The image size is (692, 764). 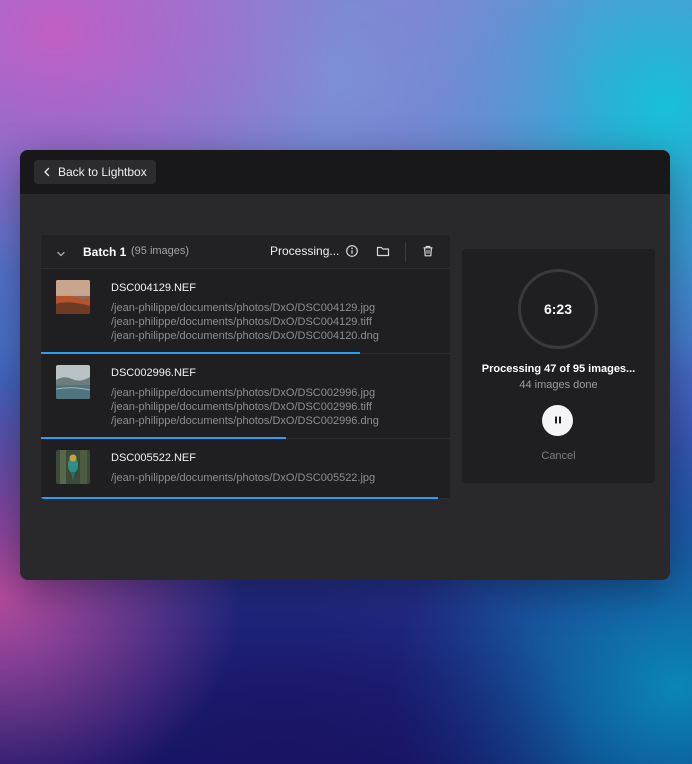 What do you see at coordinates (405, 252) in the screenshot?
I see `header-divider` at bounding box center [405, 252].